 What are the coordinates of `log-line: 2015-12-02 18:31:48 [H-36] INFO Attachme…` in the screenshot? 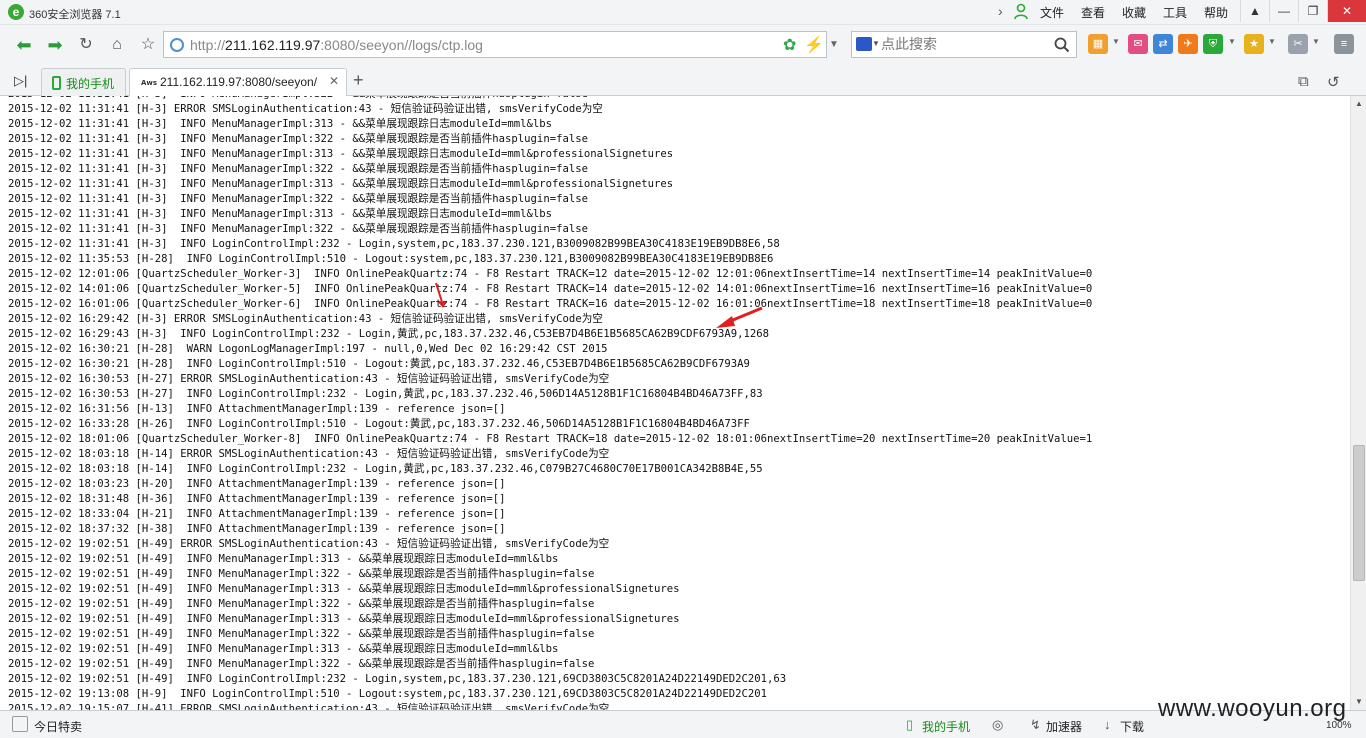 It's located at (257, 499).